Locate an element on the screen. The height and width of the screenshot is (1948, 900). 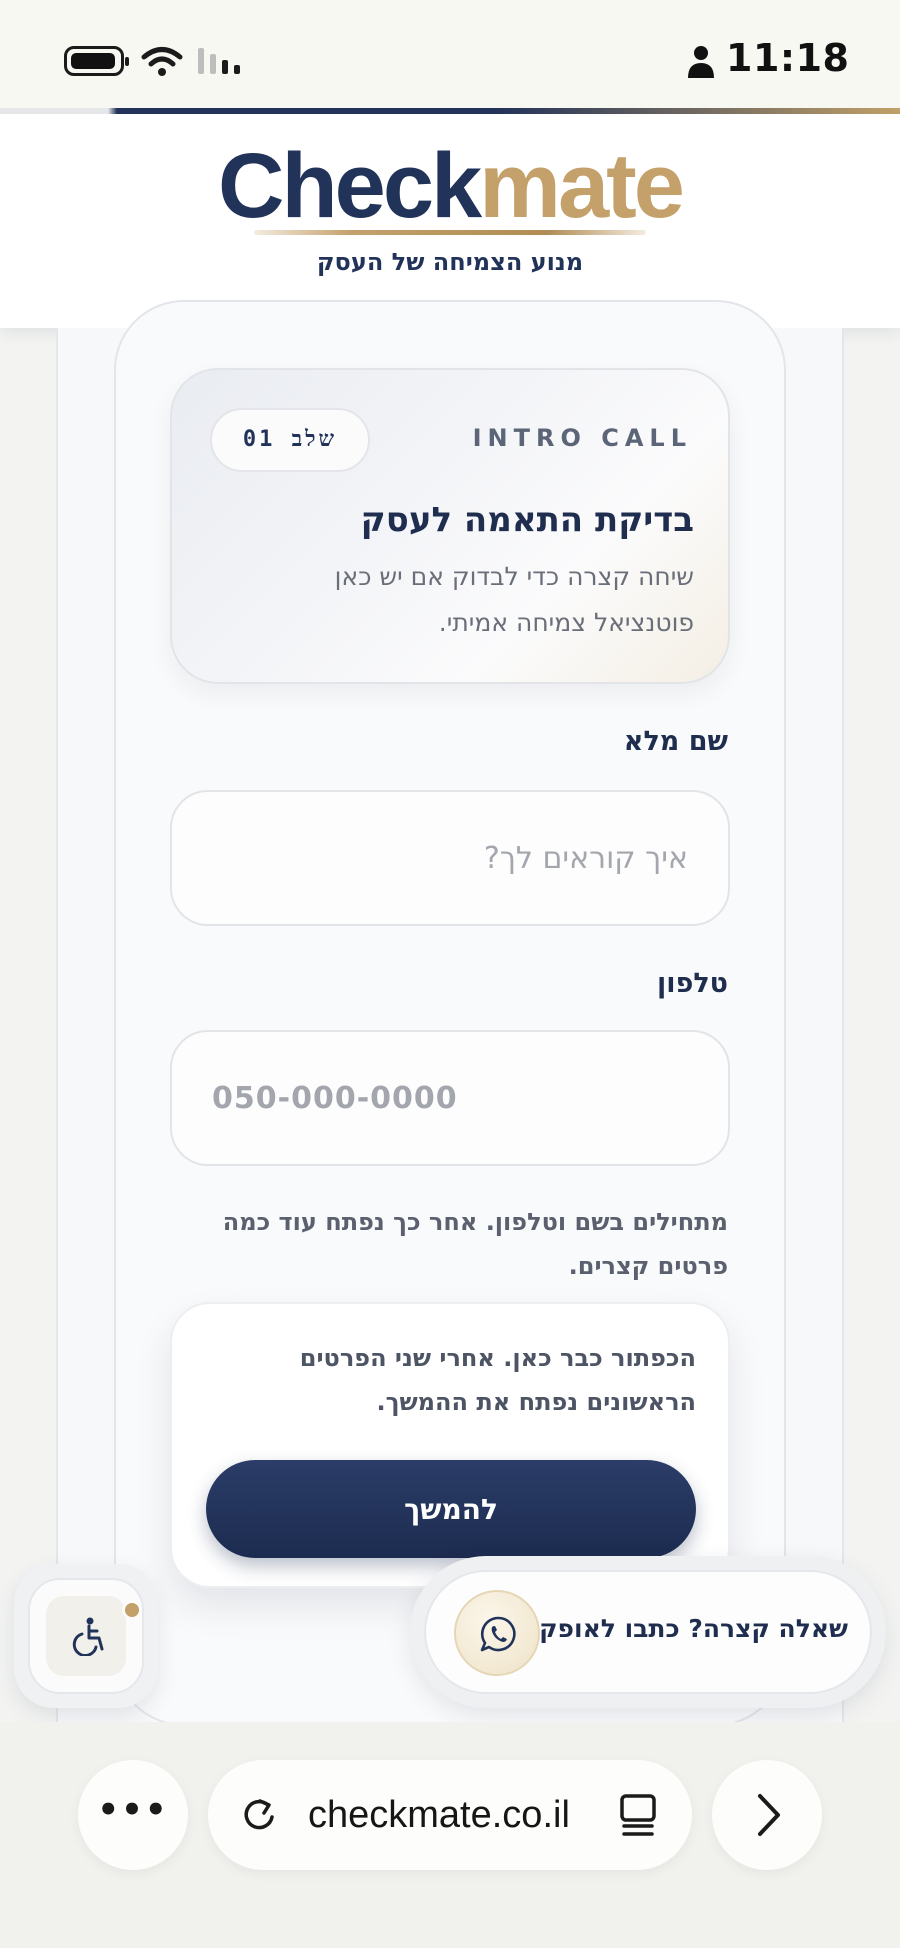
accessibility-button-inner is located at coordinates (86, 1636).